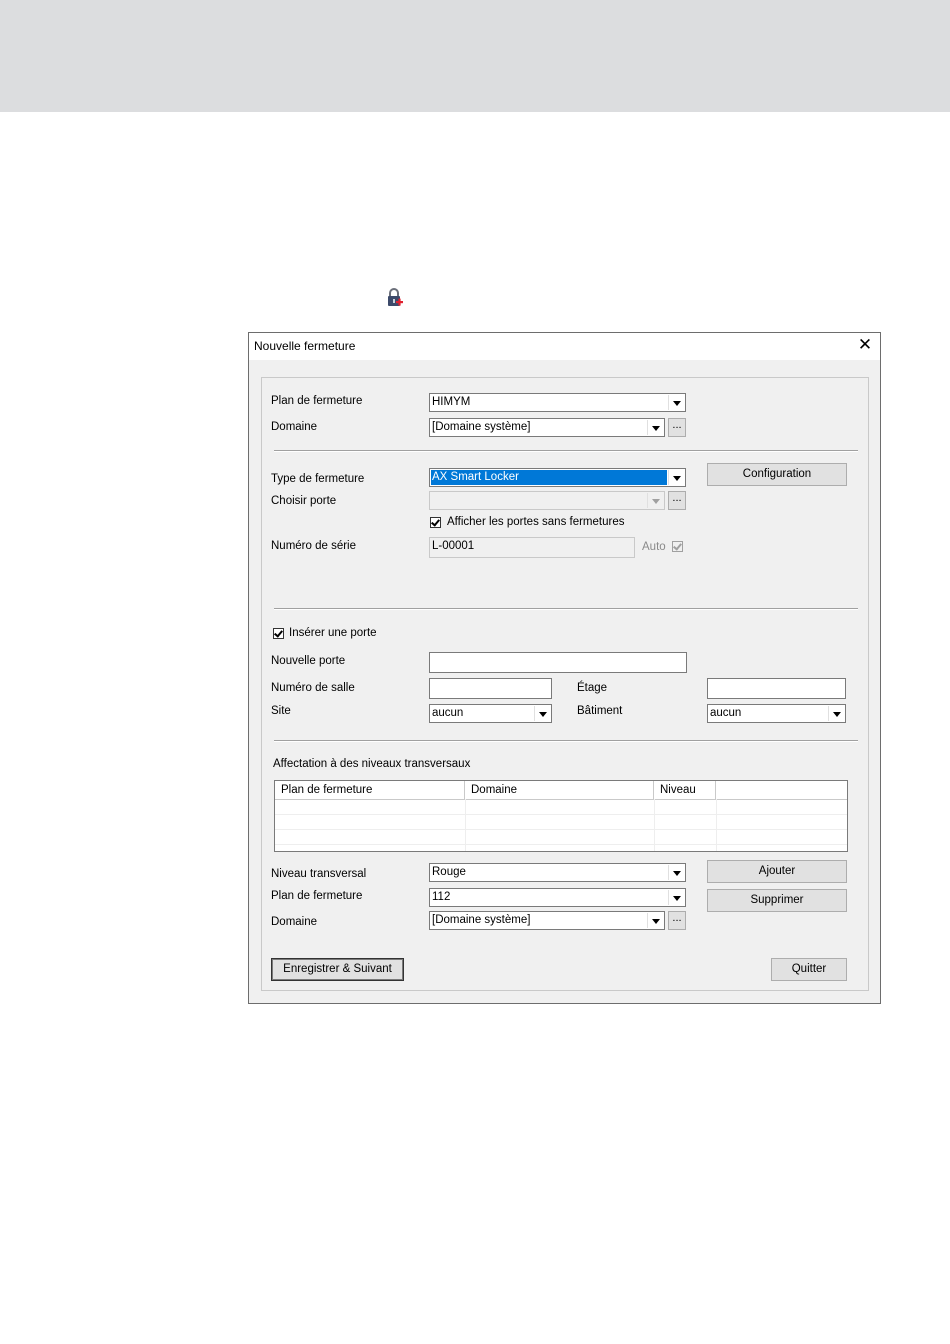 Image resolution: width=950 pixels, height=1344 pixels. I want to click on column-header: Niveau, so click(685, 790).